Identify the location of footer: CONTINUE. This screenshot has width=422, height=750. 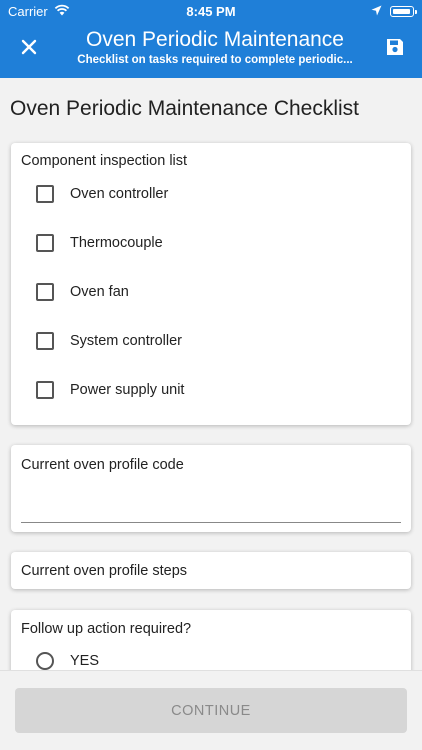
(211, 710).